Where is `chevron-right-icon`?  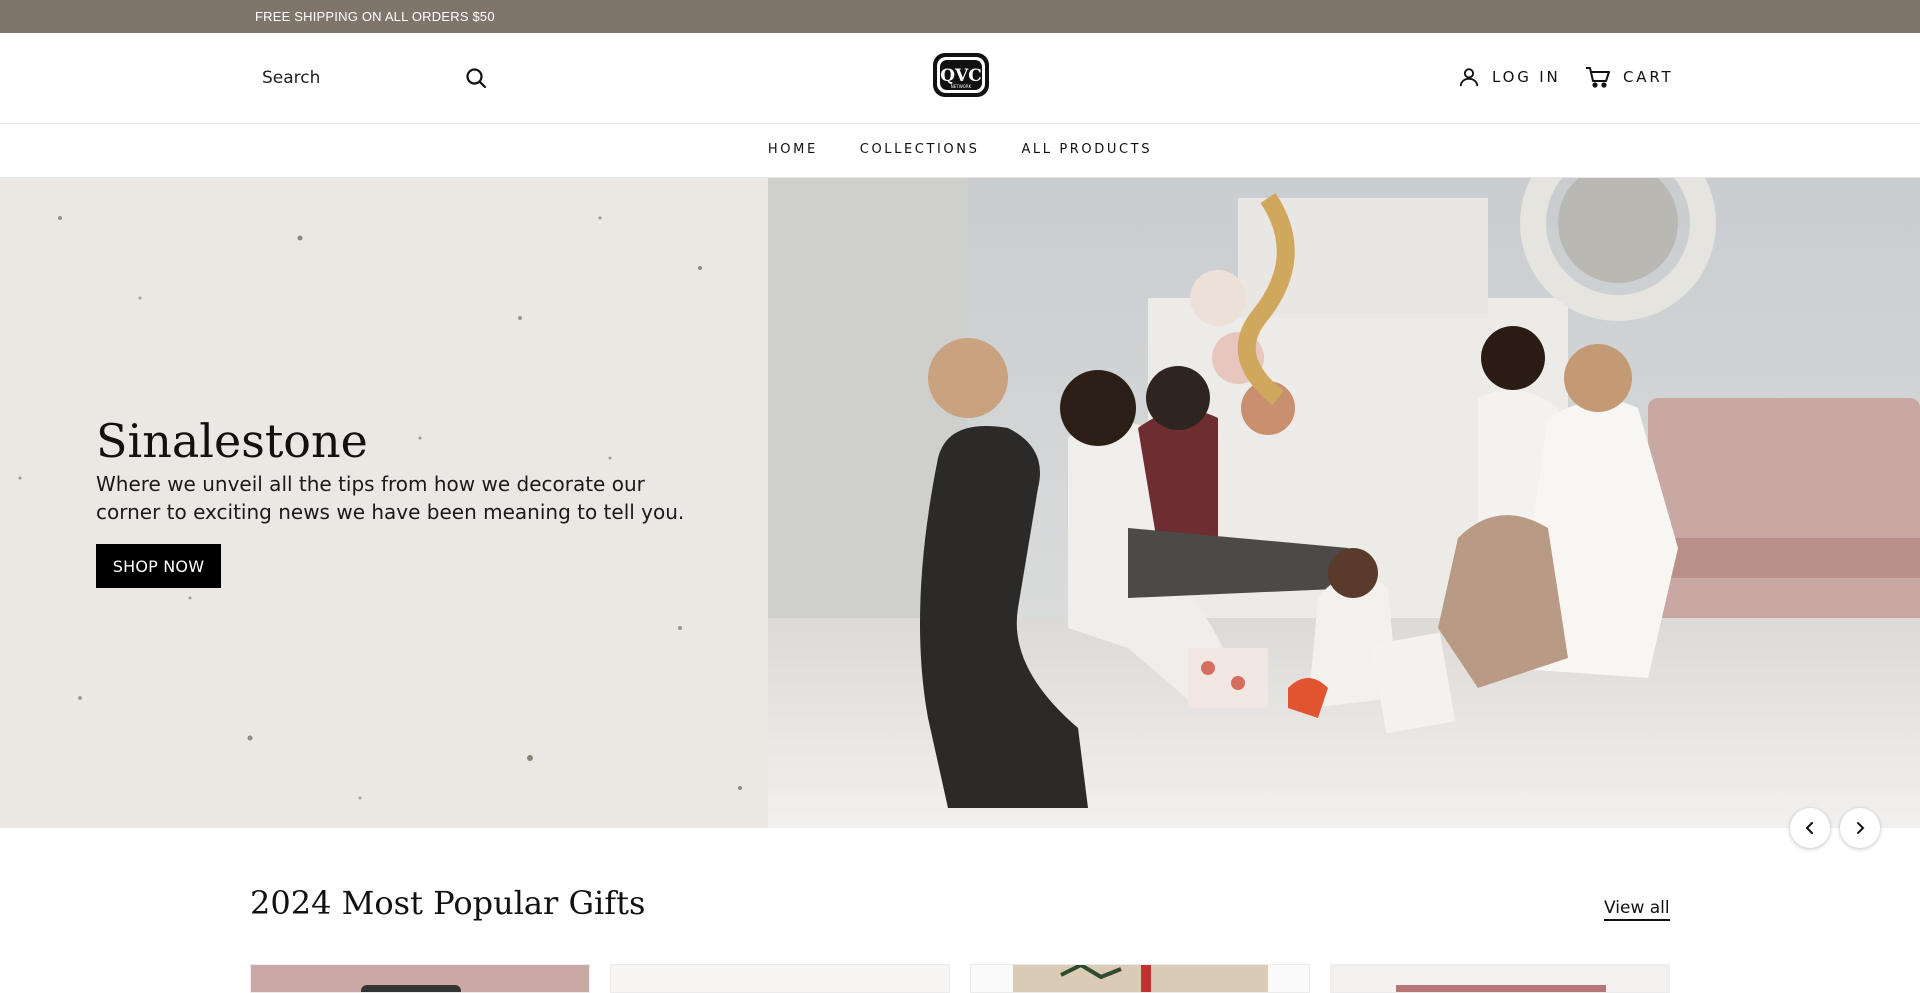 chevron-right-icon is located at coordinates (1861, 828).